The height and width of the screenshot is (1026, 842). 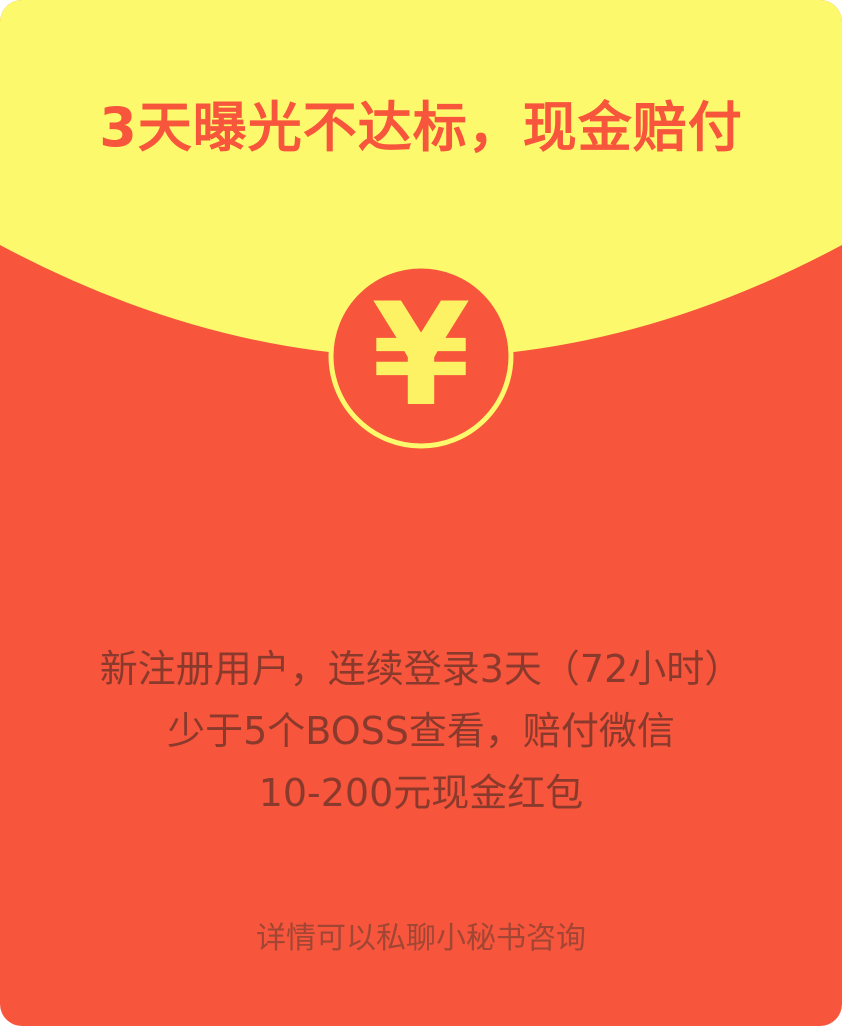 What do you see at coordinates (421, 669) in the screenshot?
I see `promo-line-1: 新注册用户，连续登录3天（72小时）` at bounding box center [421, 669].